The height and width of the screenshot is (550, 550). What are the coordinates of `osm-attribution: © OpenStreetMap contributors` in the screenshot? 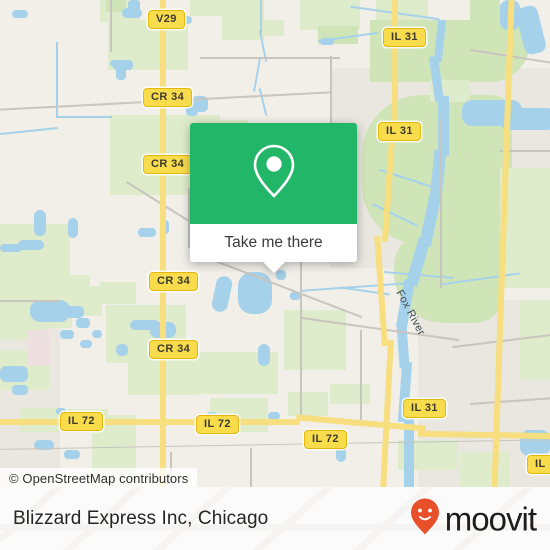 It's located at (99, 477).